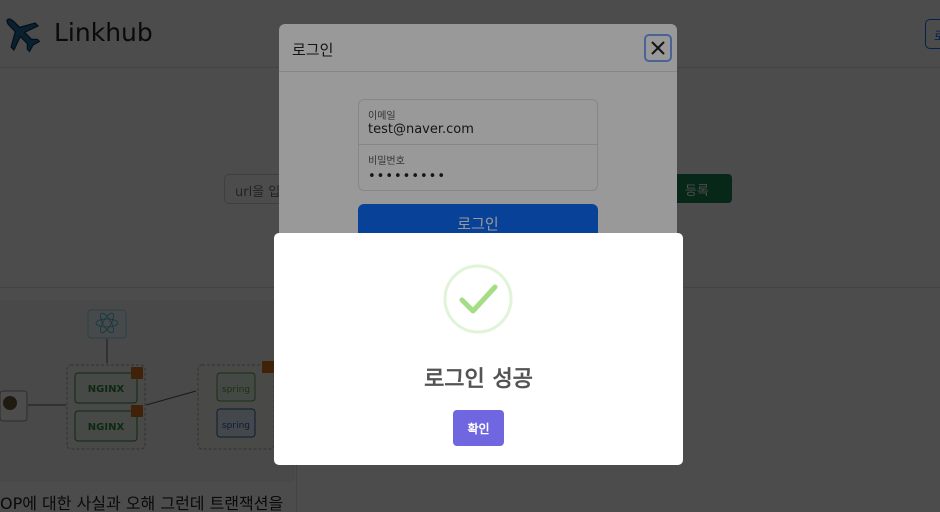  I want to click on confirm-button: 확인, so click(478, 428).